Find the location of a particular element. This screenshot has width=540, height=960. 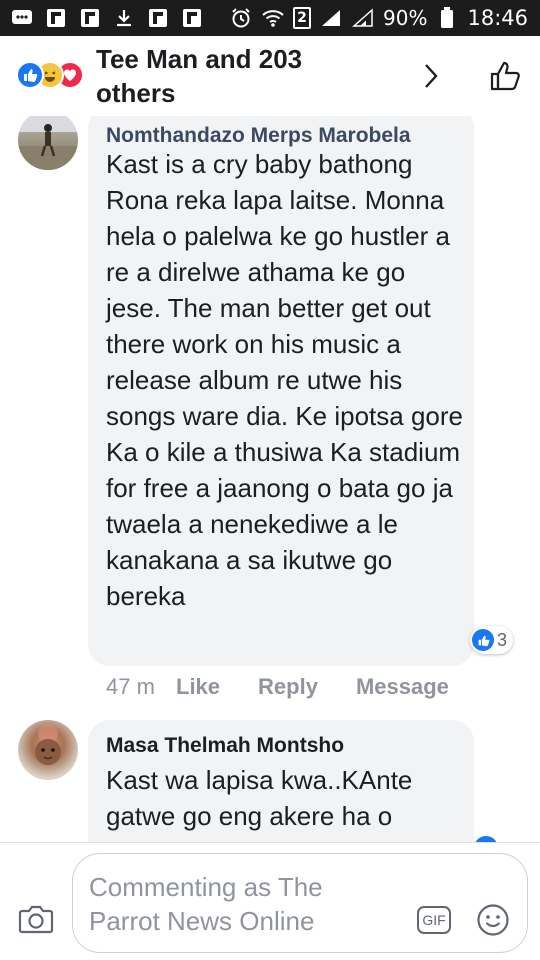

chevron-right-icon is located at coordinates (431, 76).